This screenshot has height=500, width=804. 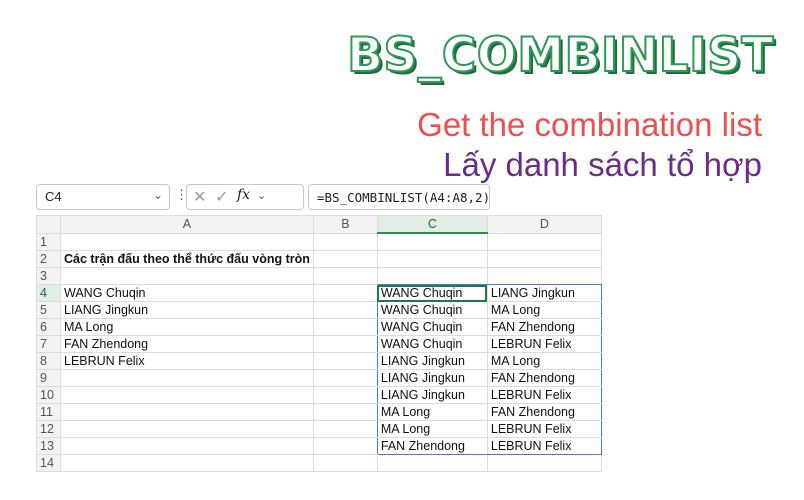 I want to click on table-row: 11 MA Long FAN Zhendong, so click(x=319, y=412).